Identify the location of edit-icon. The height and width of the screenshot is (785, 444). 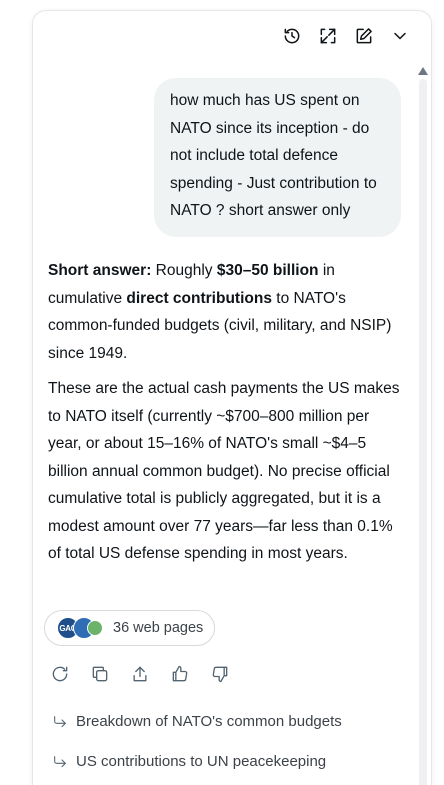
(364, 36).